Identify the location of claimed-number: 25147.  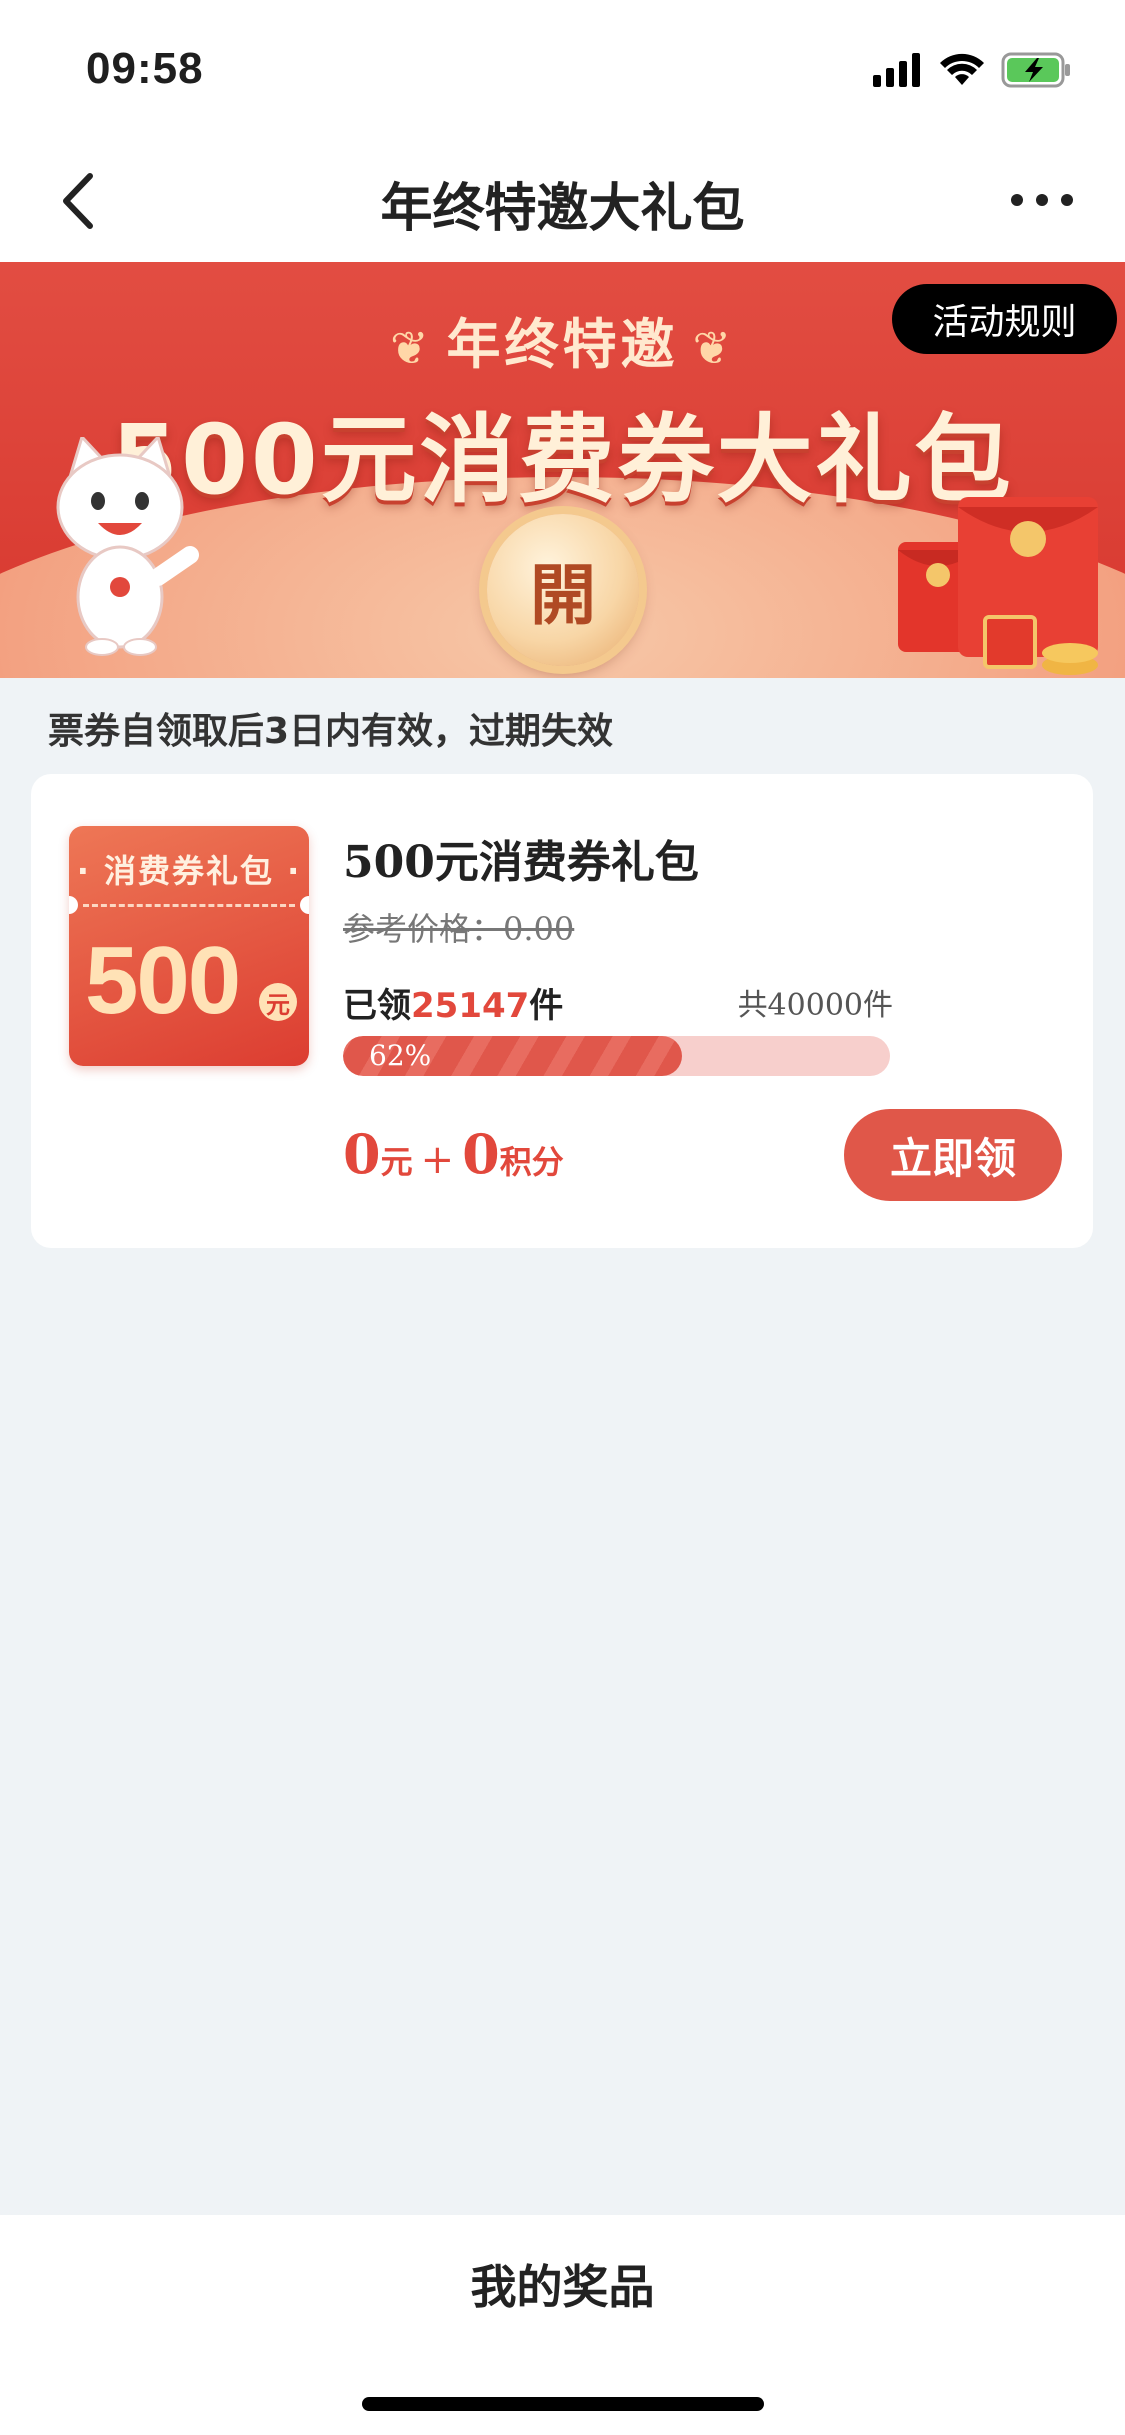
(470, 1006).